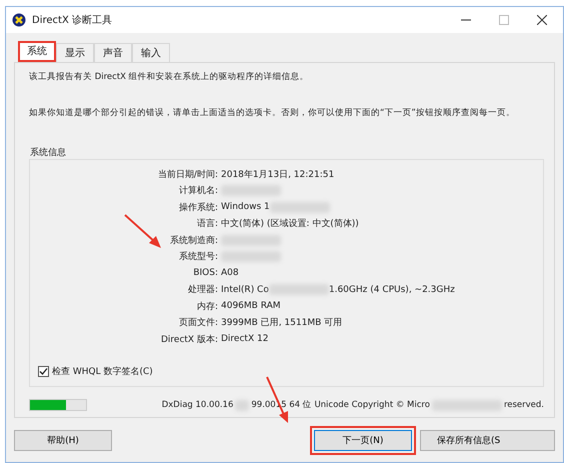 This screenshot has height=463, width=564. I want to click on info-value: 4096MB RAM, so click(251, 306).